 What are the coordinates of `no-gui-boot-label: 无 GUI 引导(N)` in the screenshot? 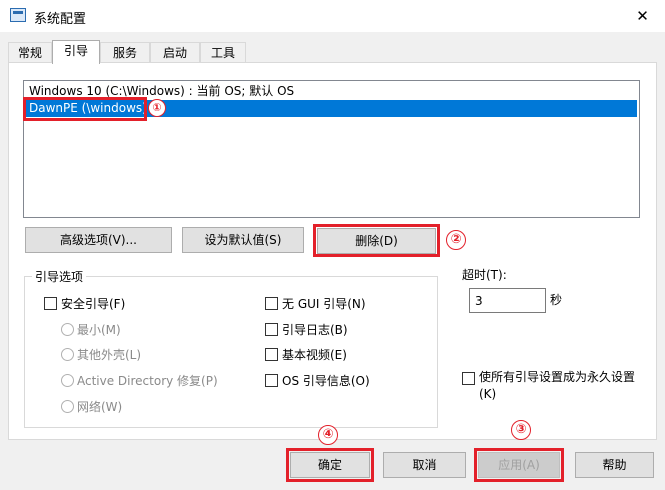 It's located at (324, 304).